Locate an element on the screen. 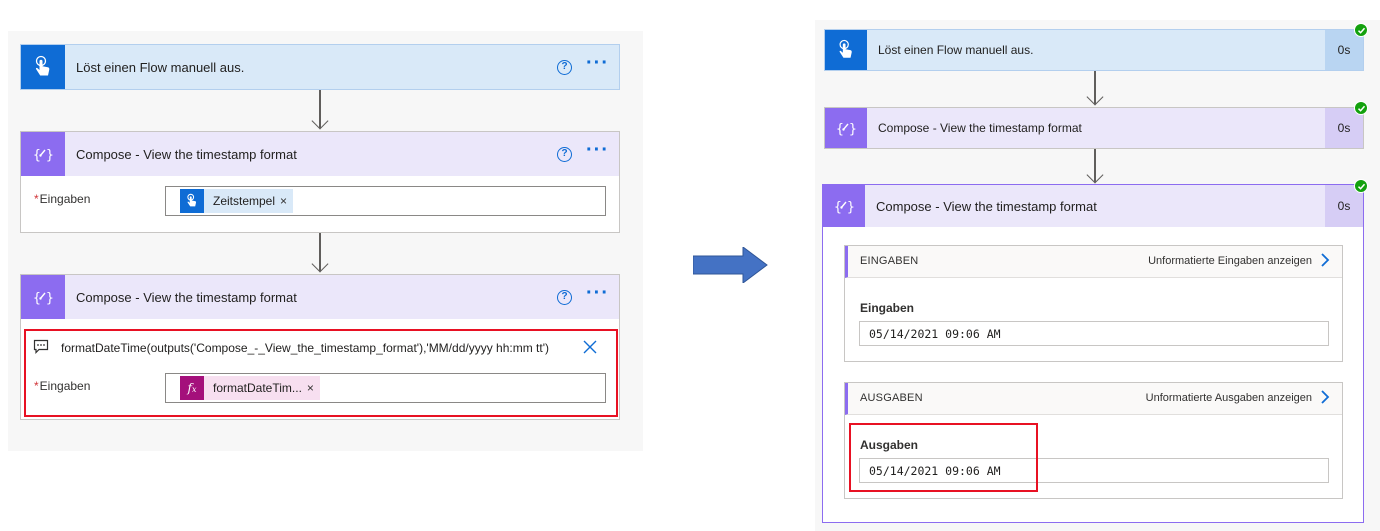 This screenshot has width=1380, height=531. run-trigger-card: Löst einen Flow manuell aus. 0s is located at coordinates (1094, 50).